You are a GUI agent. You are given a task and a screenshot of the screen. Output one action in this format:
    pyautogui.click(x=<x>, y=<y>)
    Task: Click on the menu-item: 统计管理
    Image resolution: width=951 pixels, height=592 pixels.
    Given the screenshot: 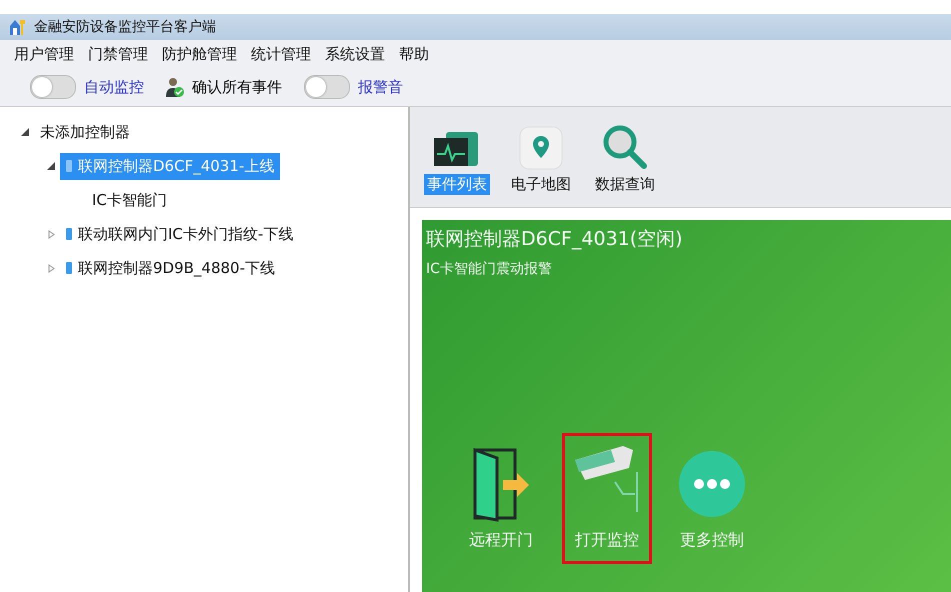 What is the action you would take?
    pyautogui.click(x=281, y=54)
    